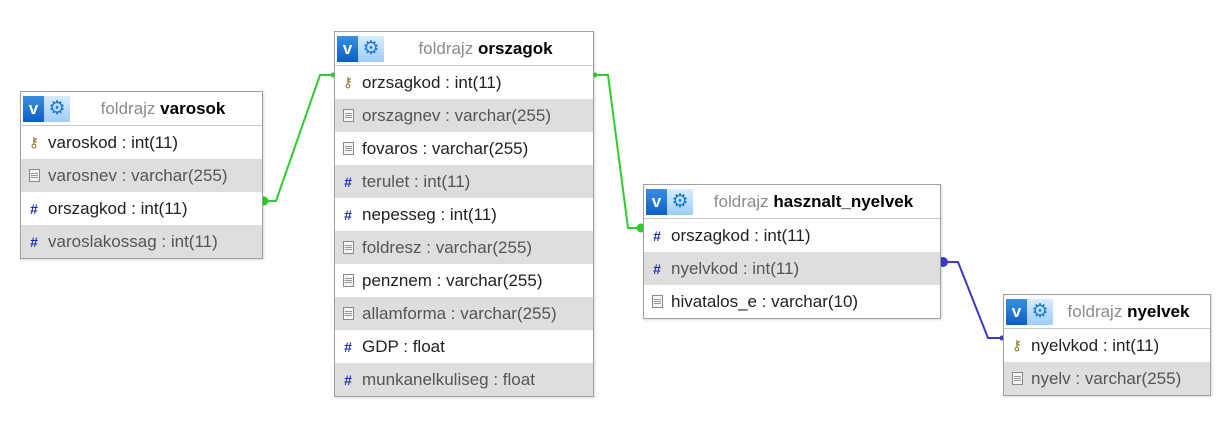 The image size is (1220, 429). What do you see at coordinates (193, 108) in the screenshot?
I see `table-name: varosok` at bounding box center [193, 108].